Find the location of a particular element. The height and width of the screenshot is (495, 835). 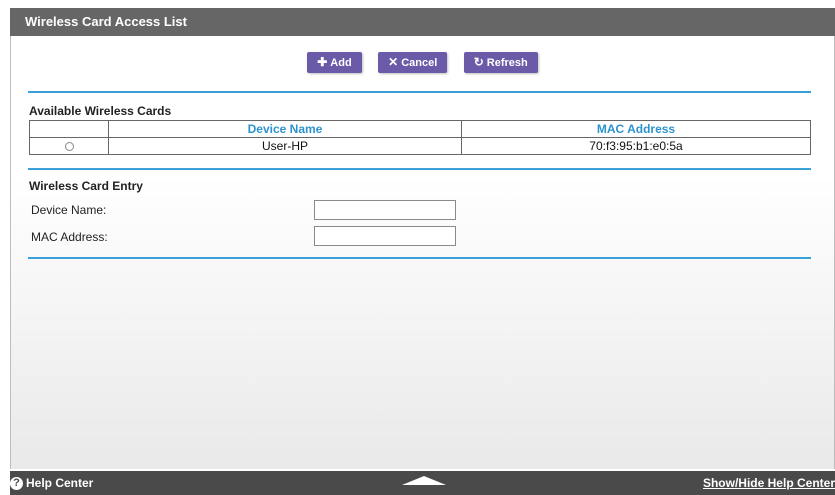

title-bar: Wireless Card Access List is located at coordinates (422, 22).